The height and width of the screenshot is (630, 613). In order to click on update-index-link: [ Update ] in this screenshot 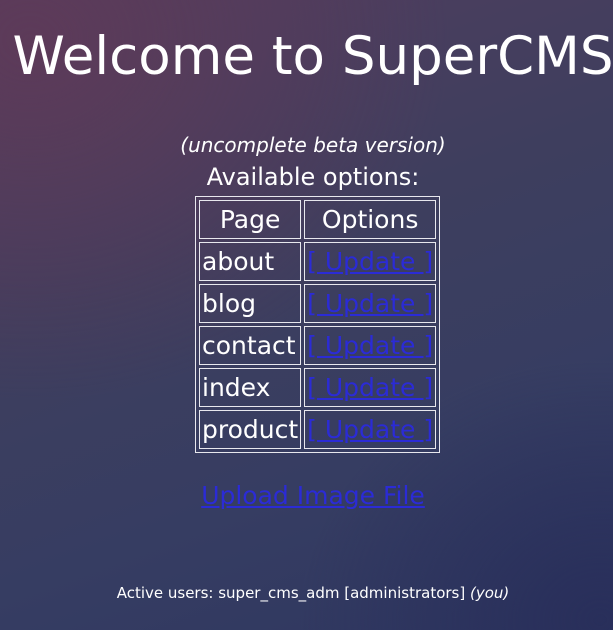, I will do `click(370, 387)`.